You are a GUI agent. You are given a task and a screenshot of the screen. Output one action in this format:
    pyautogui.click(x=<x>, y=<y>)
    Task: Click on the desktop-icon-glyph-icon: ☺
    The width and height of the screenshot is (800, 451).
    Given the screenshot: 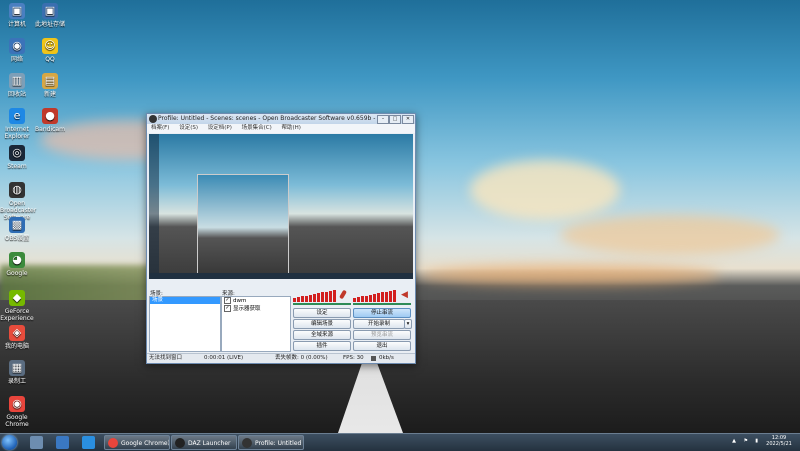 What is the action you would take?
    pyautogui.click(x=50, y=46)
    